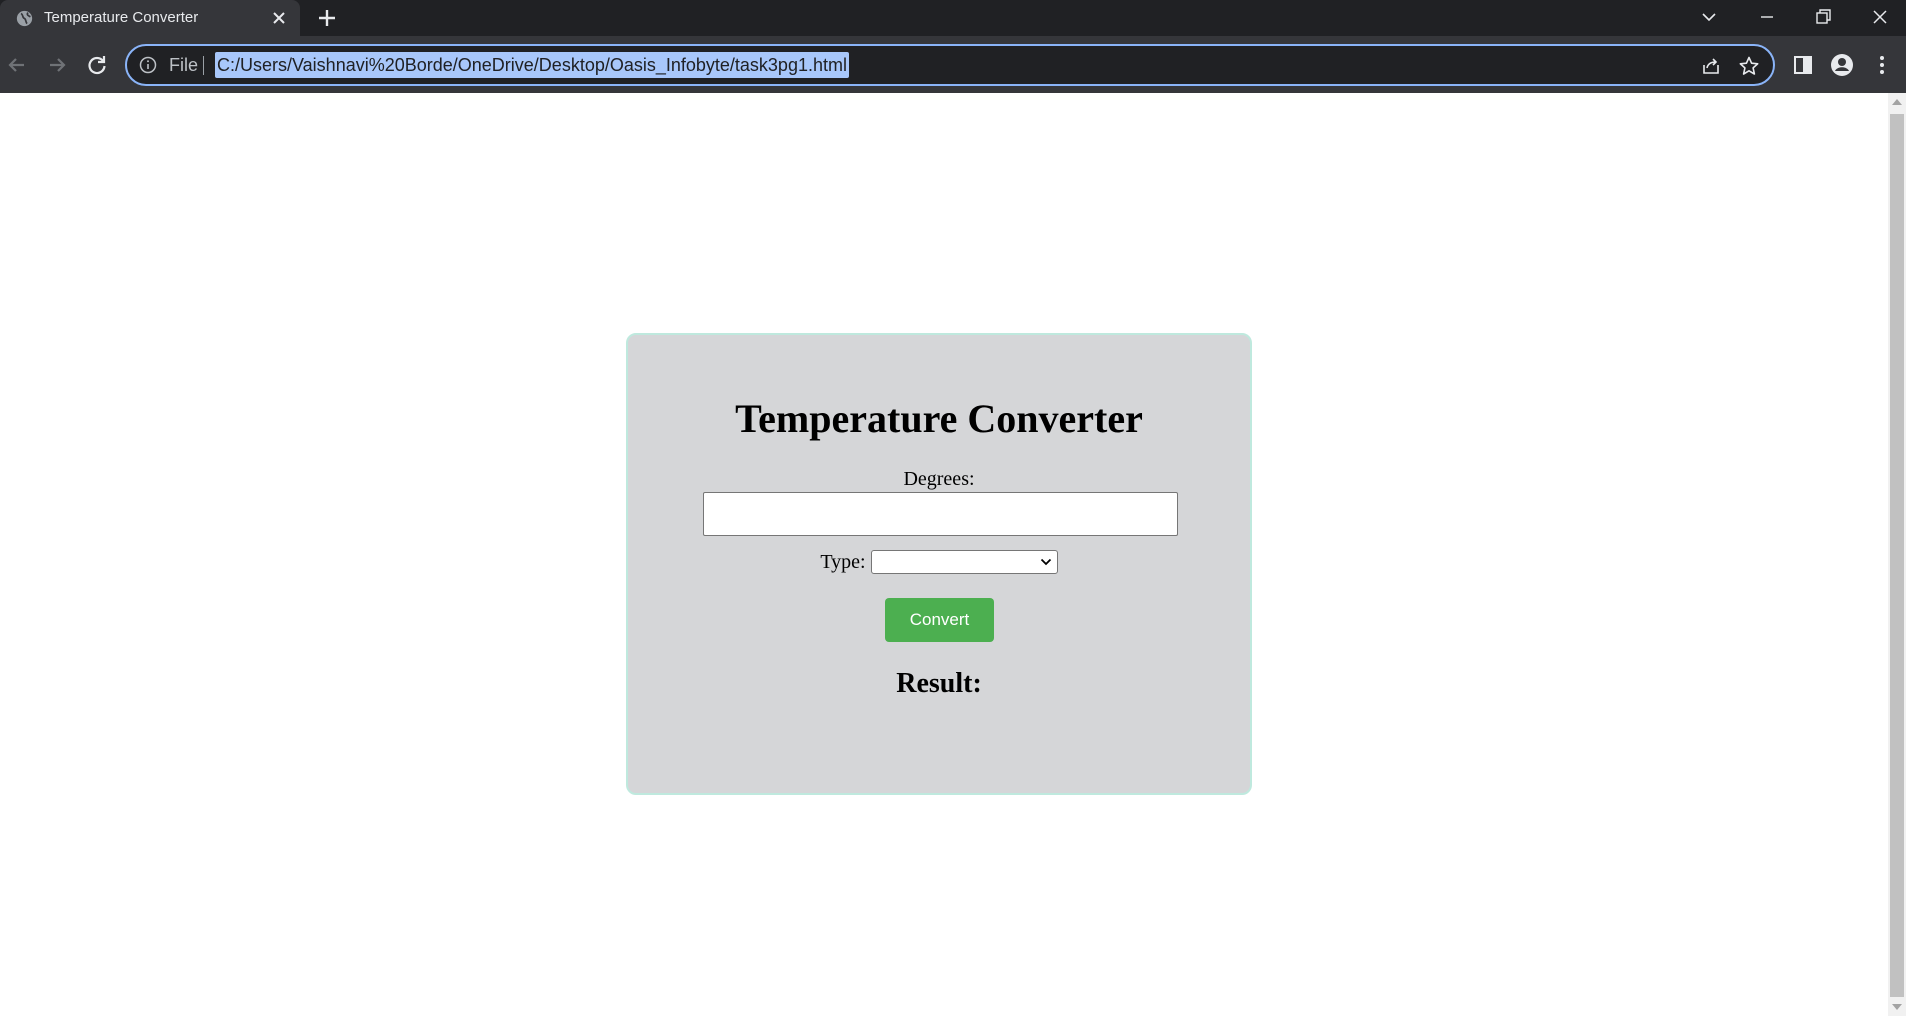  Describe the element at coordinates (203, 65) in the screenshot. I see `omnibox-divider` at that location.